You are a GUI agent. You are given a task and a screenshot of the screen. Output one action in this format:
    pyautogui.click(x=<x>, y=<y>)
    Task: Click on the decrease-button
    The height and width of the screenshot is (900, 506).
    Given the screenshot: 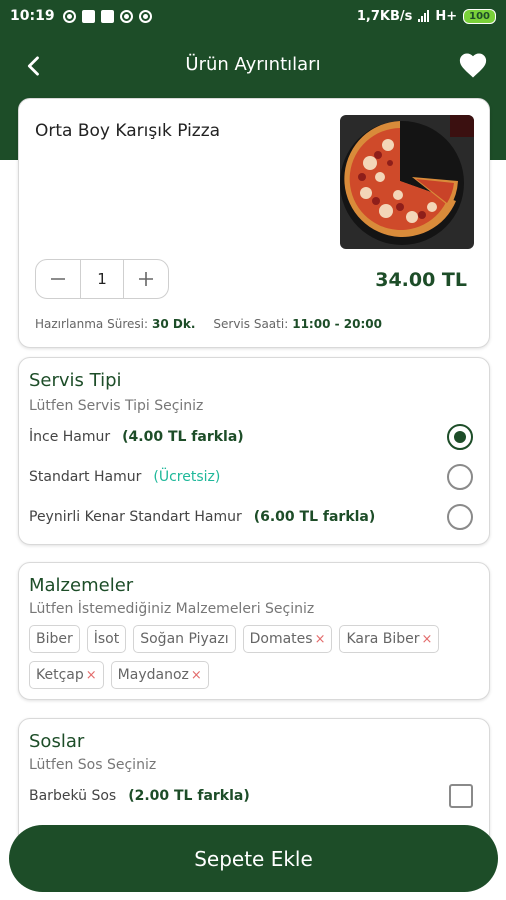 What is the action you would take?
    pyautogui.click(x=58, y=279)
    